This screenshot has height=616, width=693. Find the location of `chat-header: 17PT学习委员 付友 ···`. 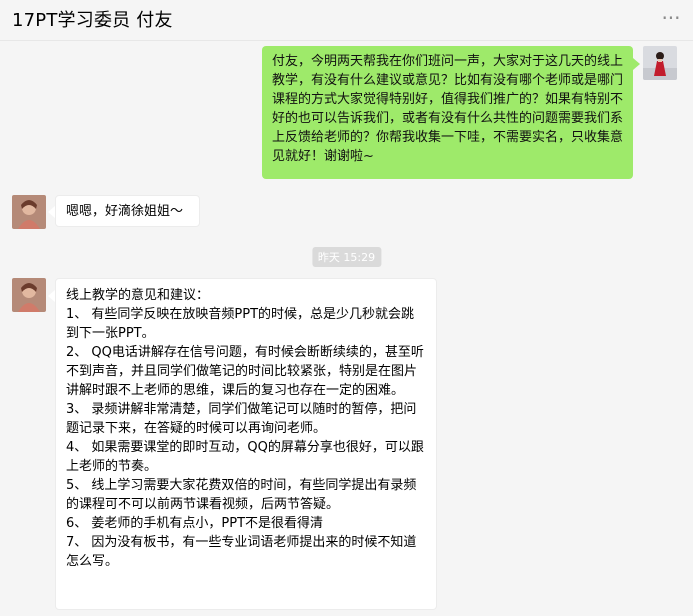

chat-header: 17PT学习委员 付友 ··· is located at coordinates (346, 20).